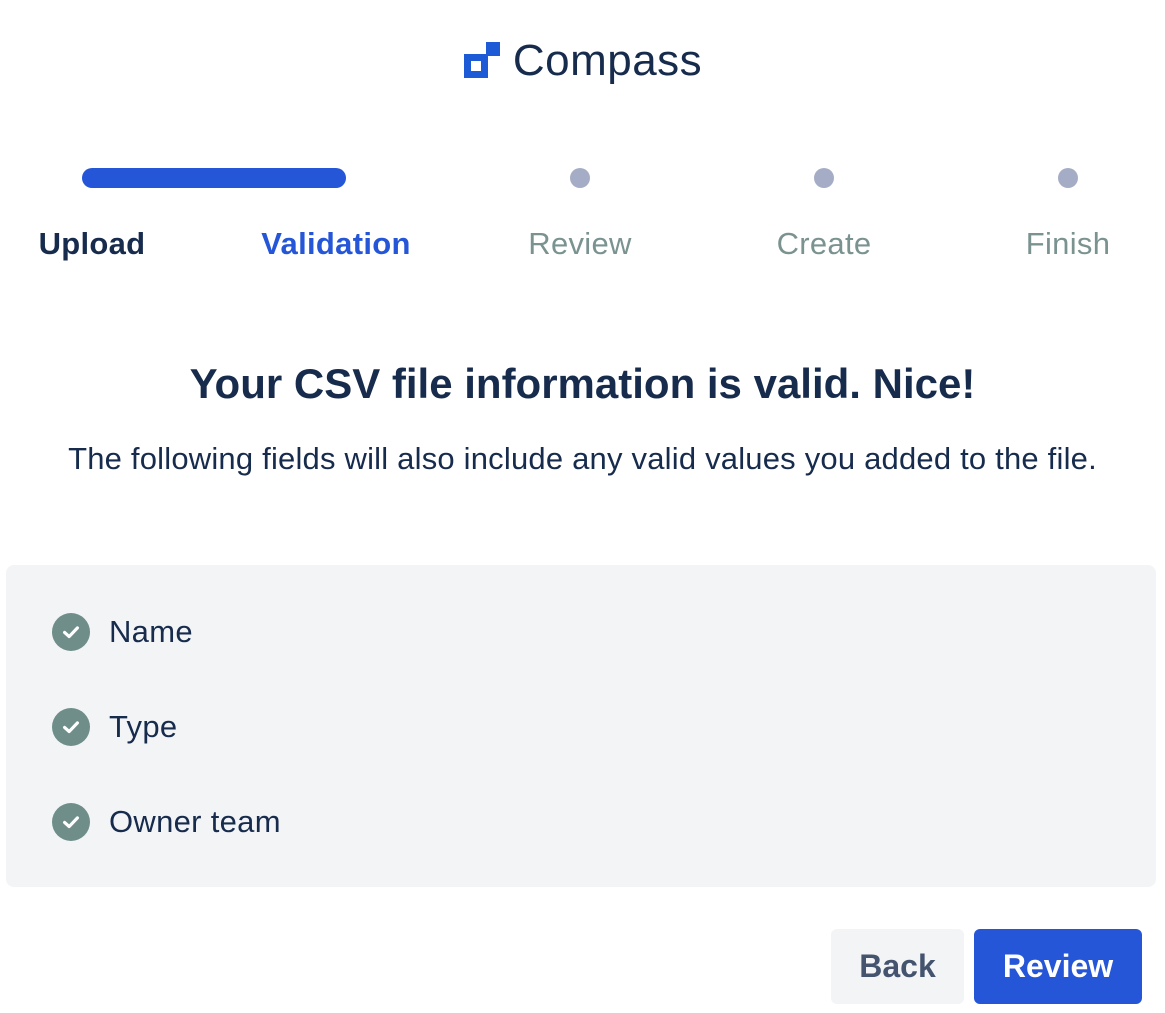  What do you see at coordinates (336, 219) in the screenshot?
I see `step-validation: Validation` at bounding box center [336, 219].